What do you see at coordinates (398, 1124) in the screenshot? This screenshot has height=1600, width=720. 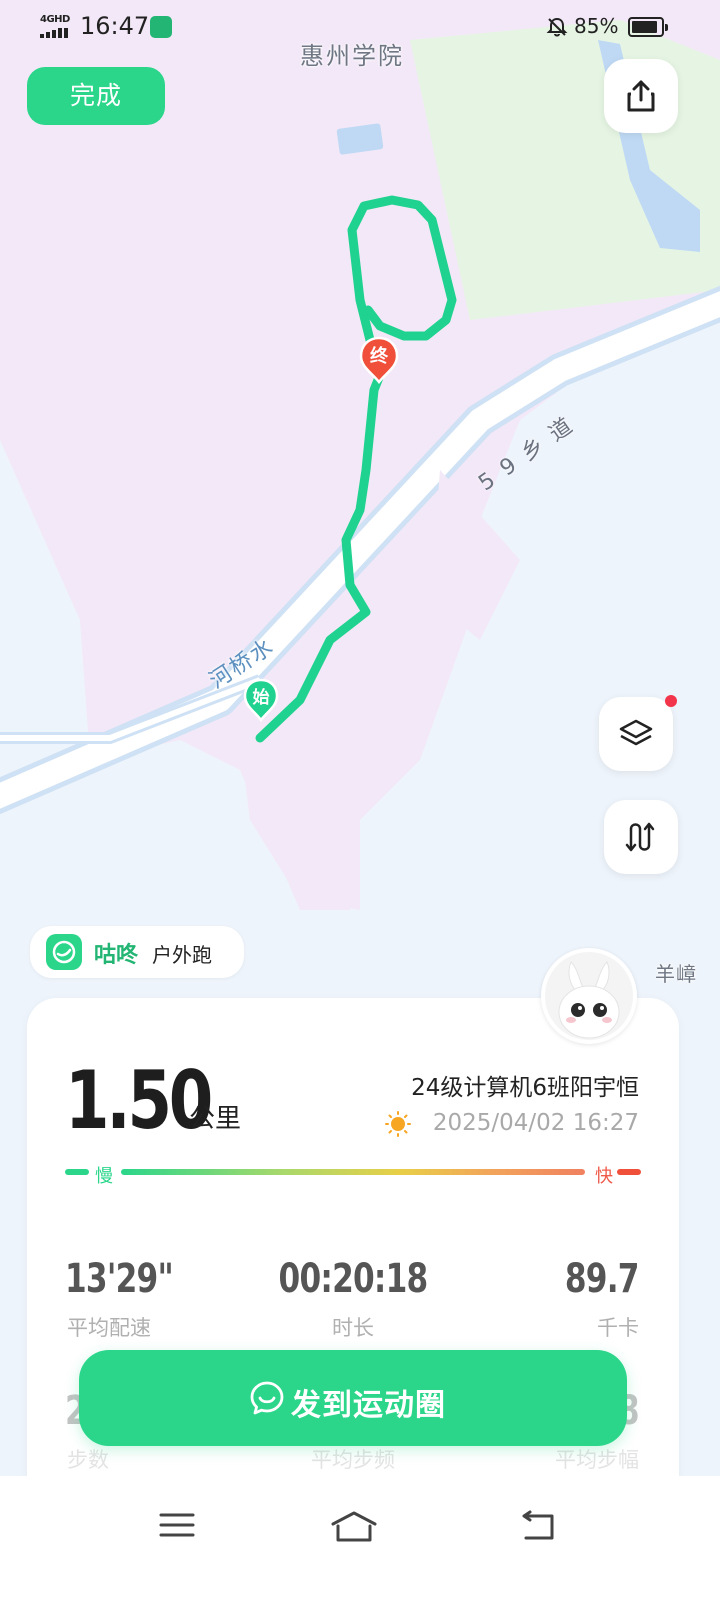 I see `sunny-icon` at bounding box center [398, 1124].